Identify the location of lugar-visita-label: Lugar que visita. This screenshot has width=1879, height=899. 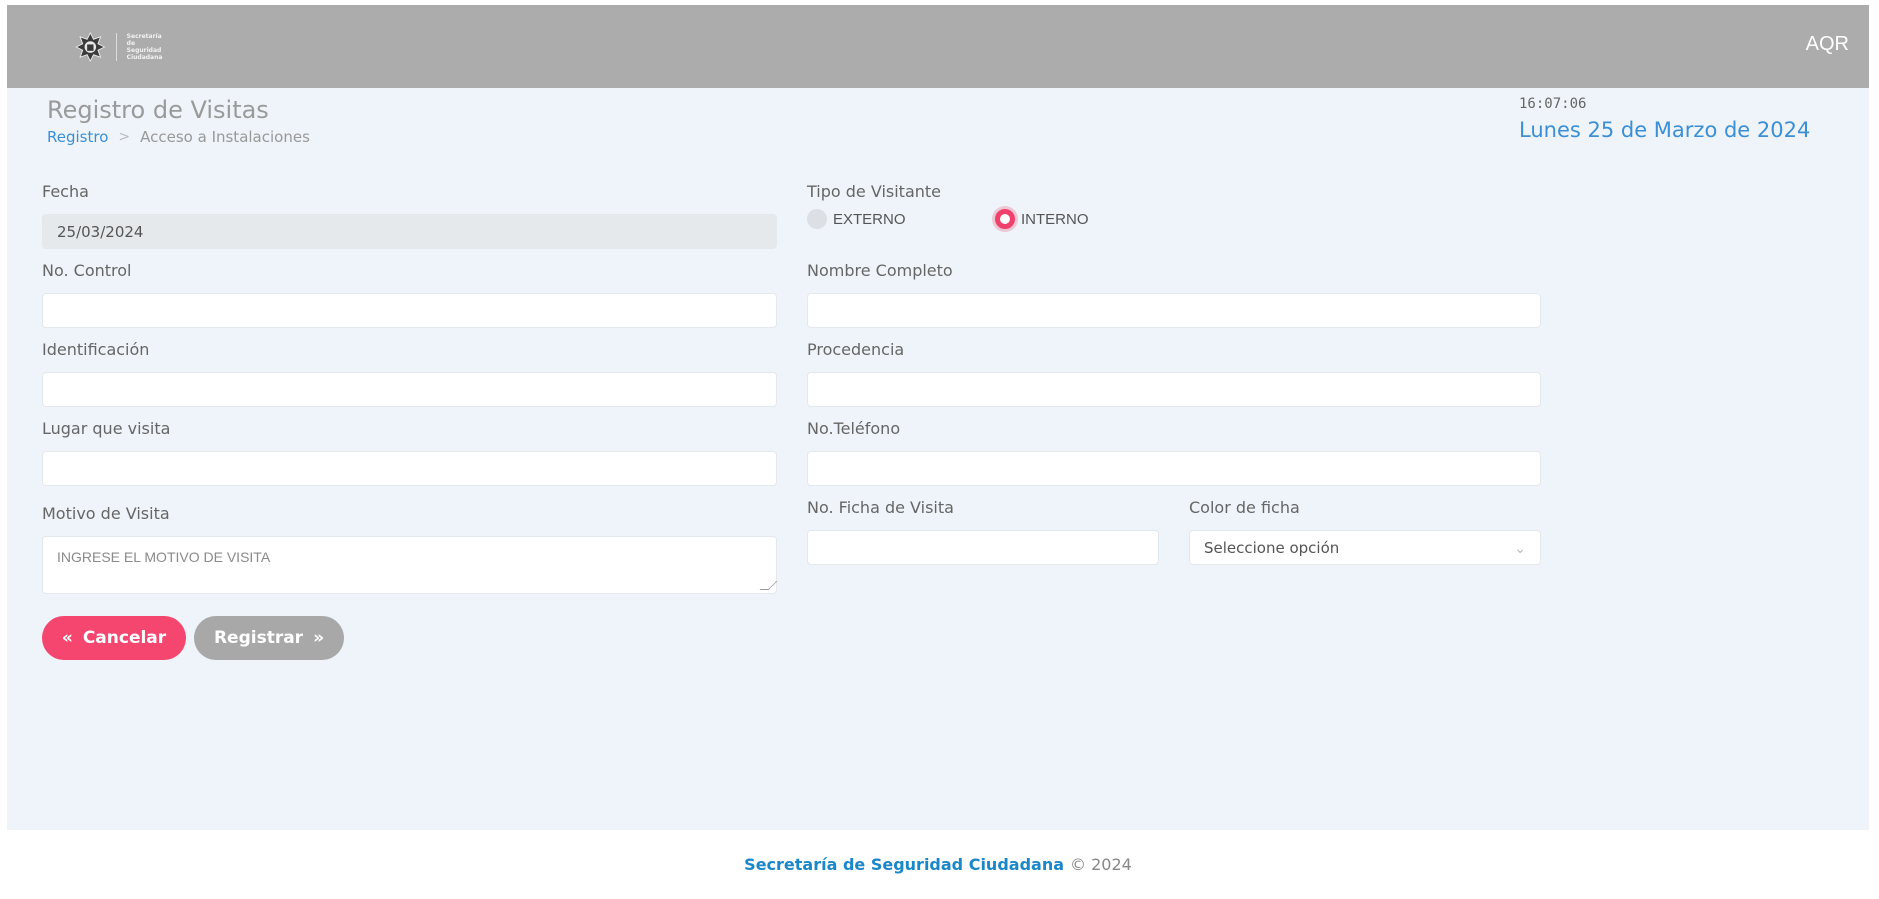
(106, 428).